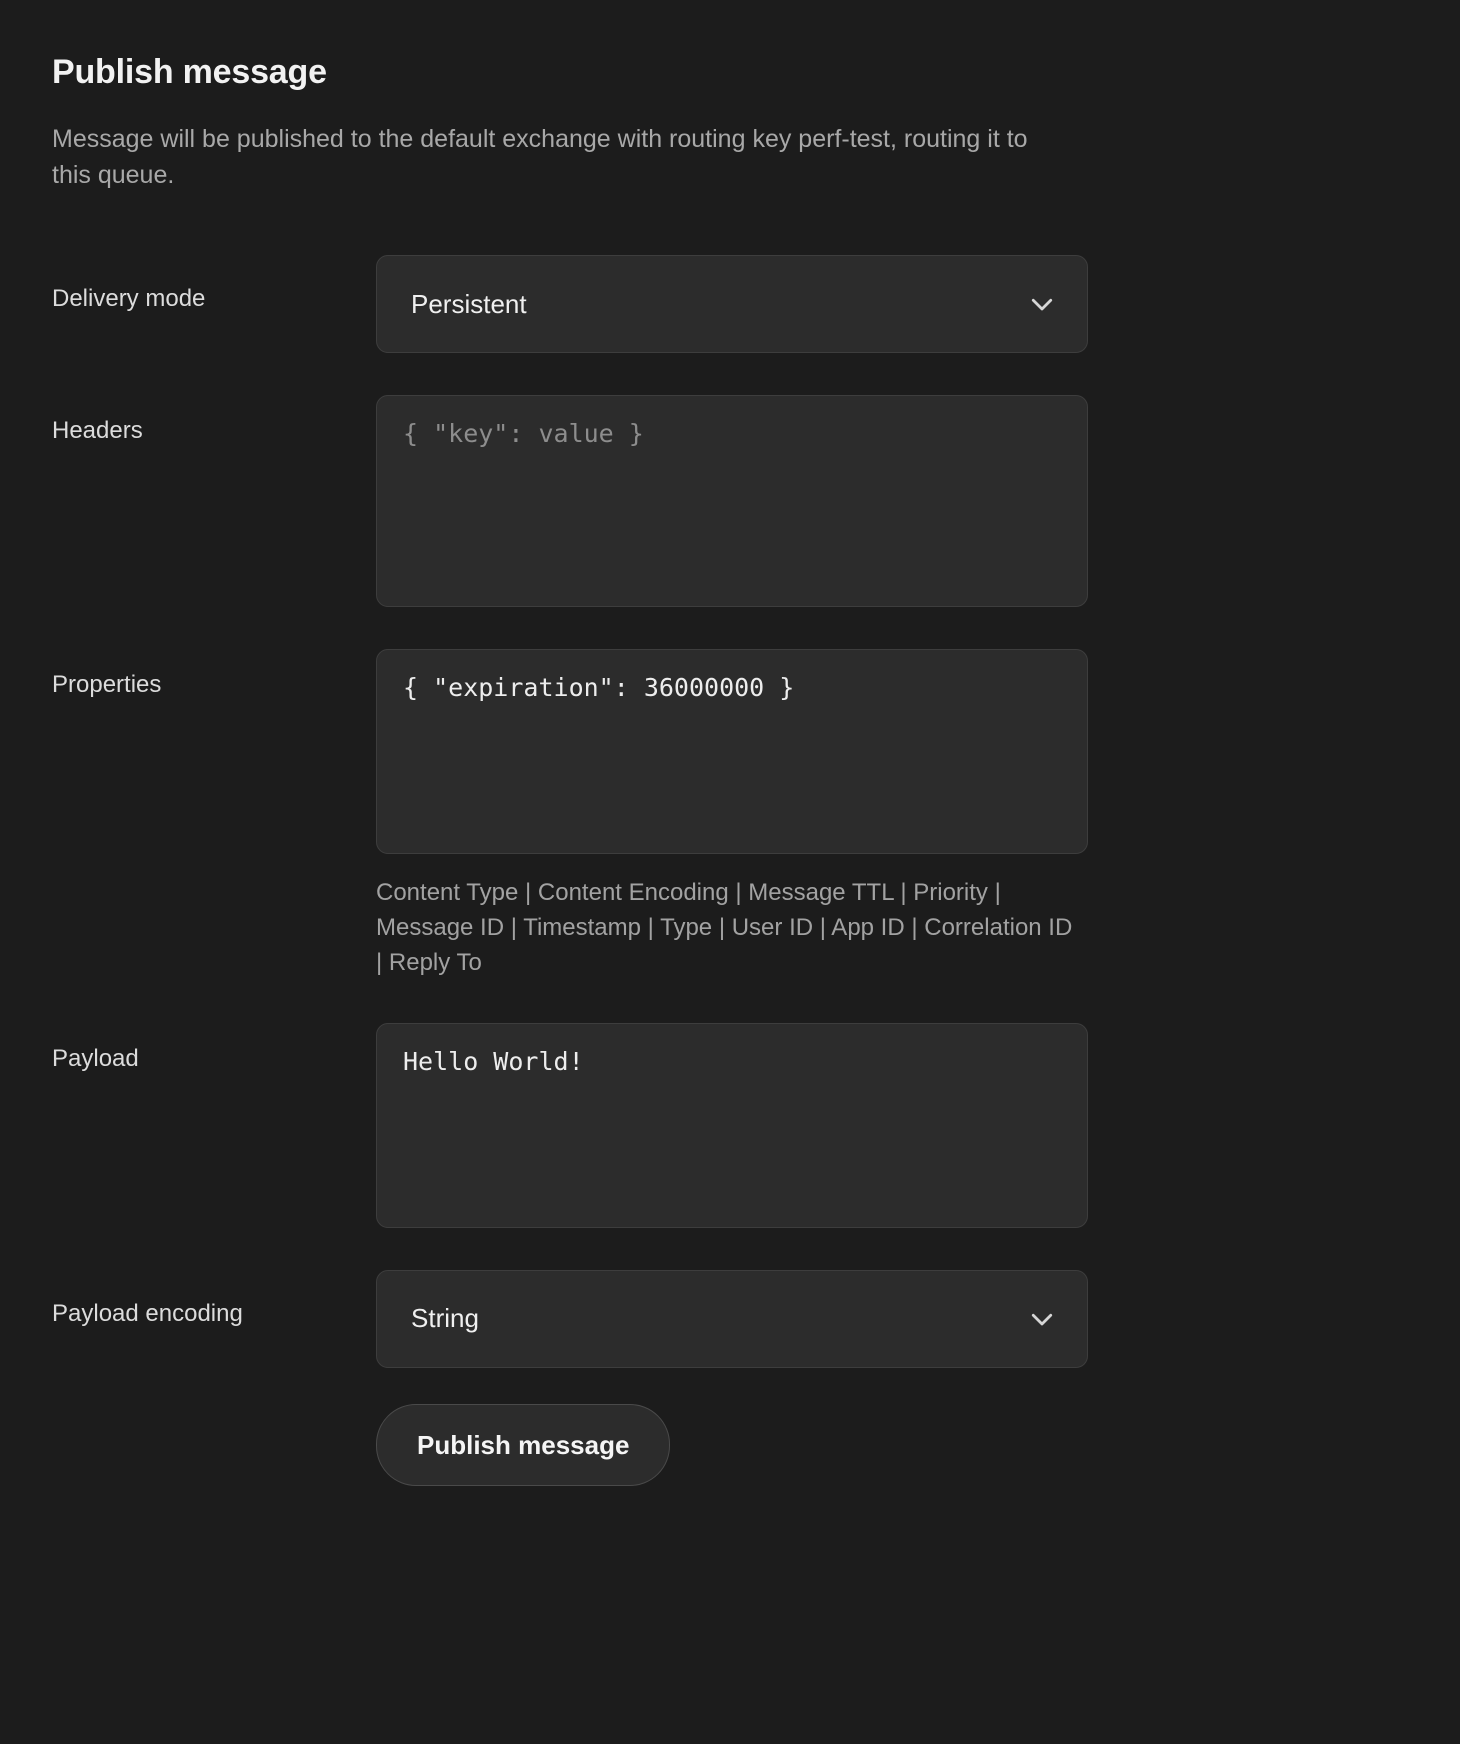 This screenshot has width=1460, height=1744. What do you see at coordinates (189, 72) in the screenshot?
I see `page-title: Publish message` at bounding box center [189, 72].